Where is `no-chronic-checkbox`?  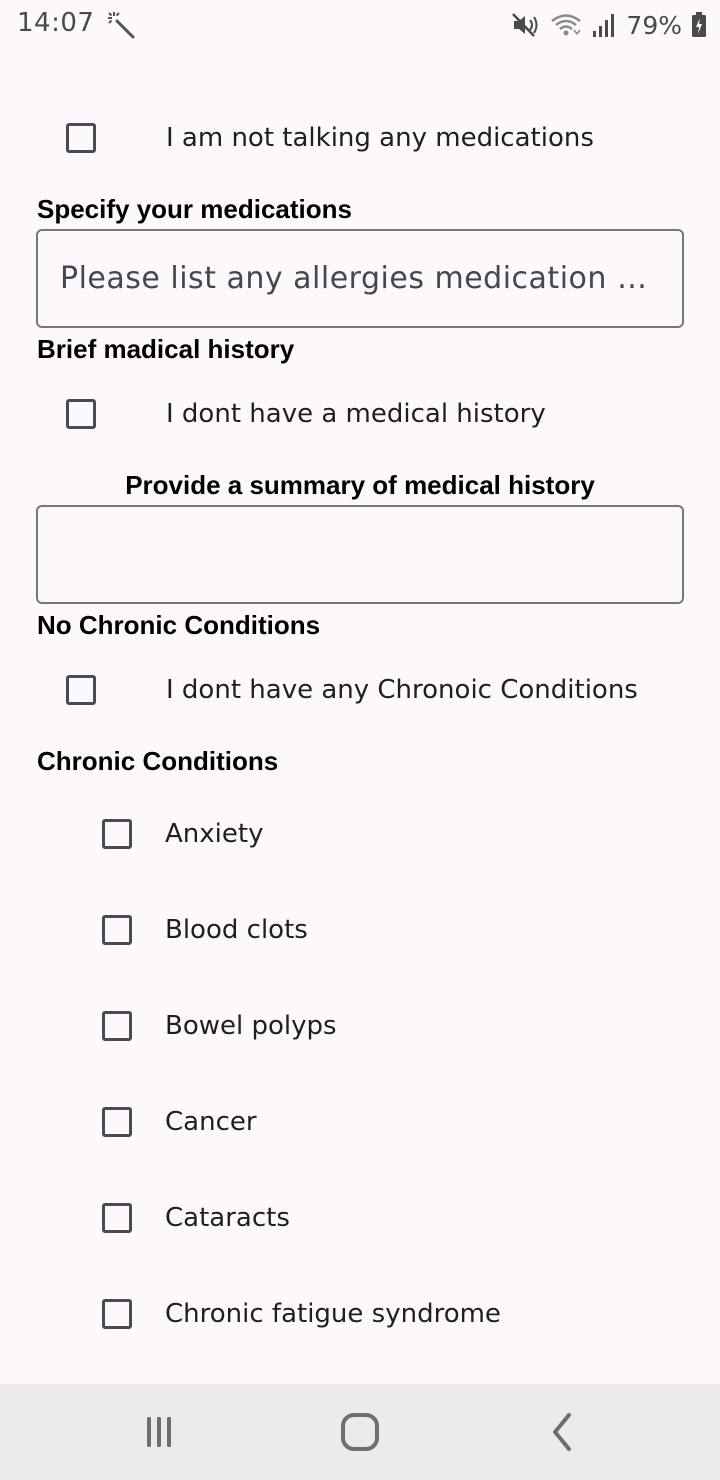
no-chronic-checkbox is located at coordinates (81, 690).